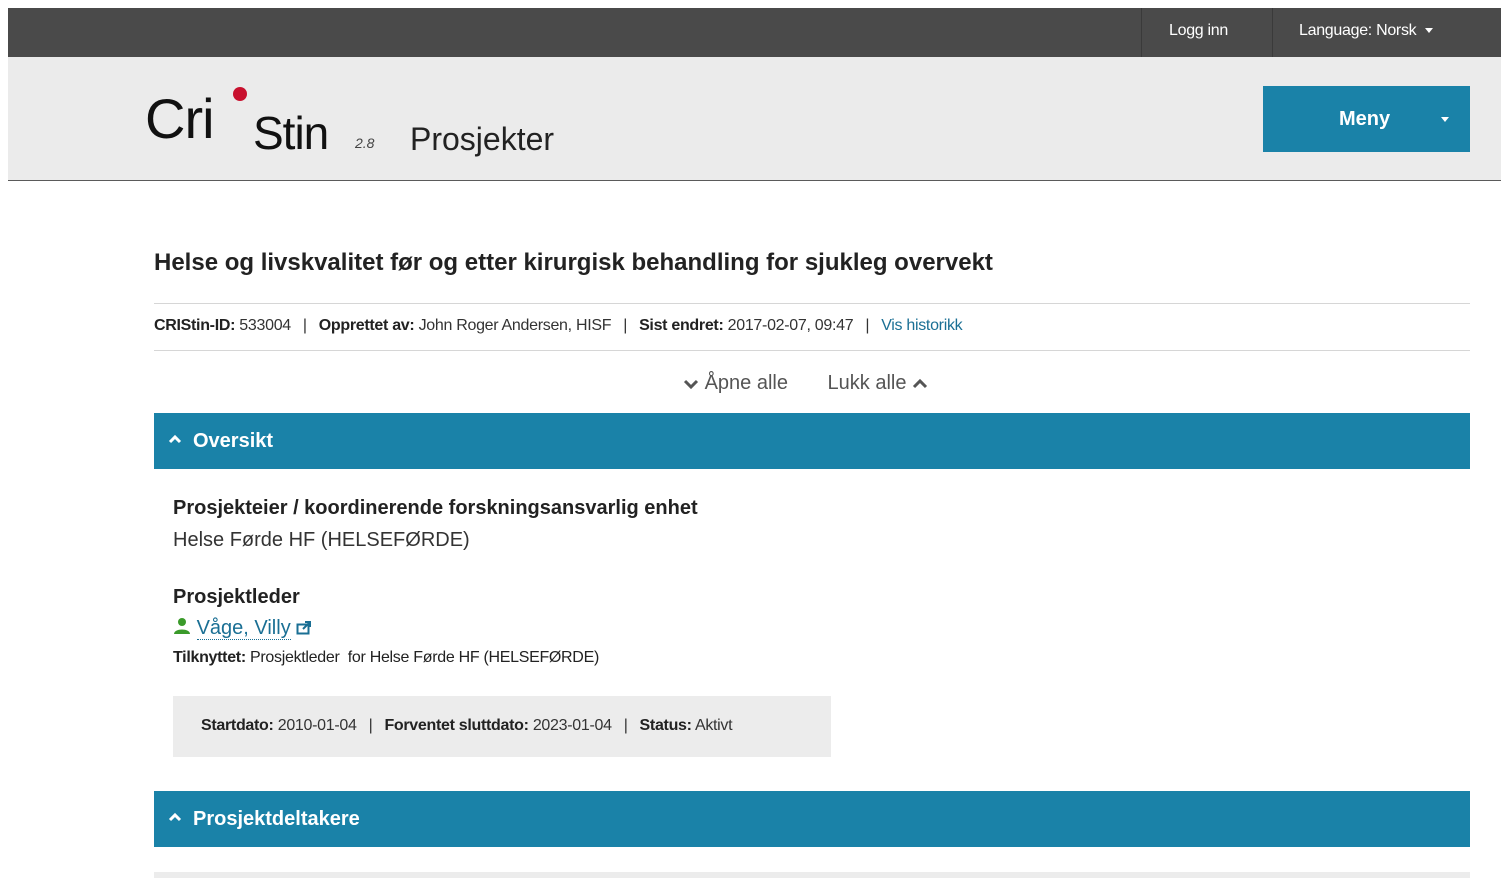 This screenshot has height=878, width=1501. What do you see at coordinates (515, 325) in the screenshot?
I see `created-value: John Roger Andersen, HISF` at bounding box center [515, 325].